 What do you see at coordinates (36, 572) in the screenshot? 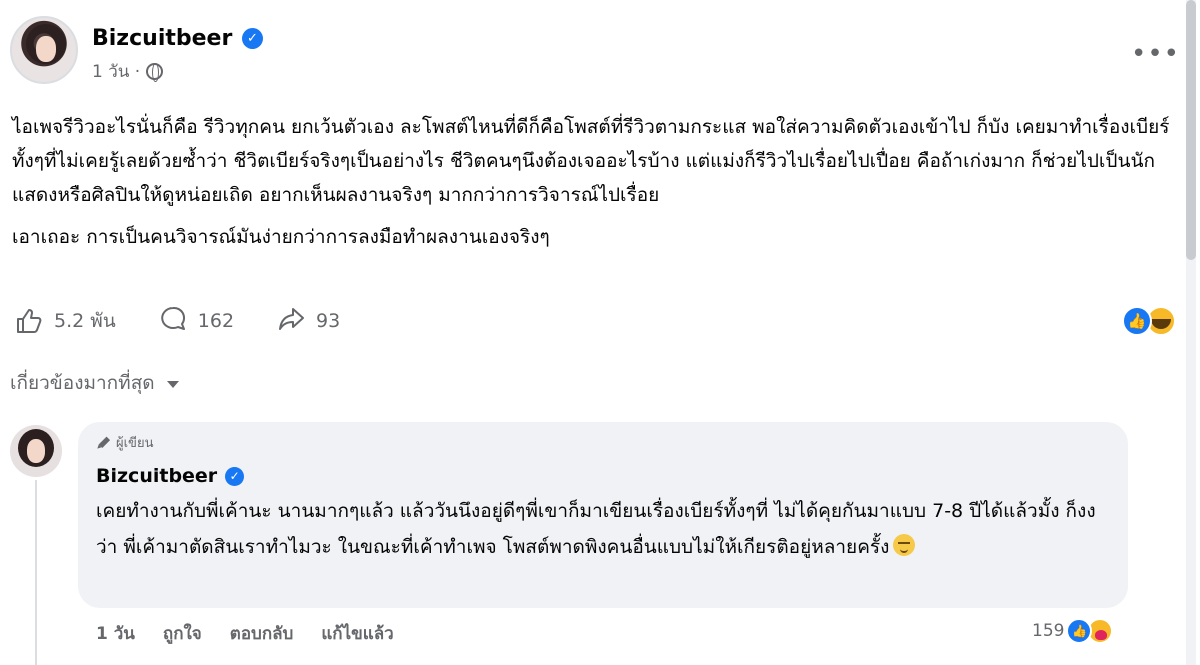
I see `thread-line` at bounding box center [36, 572].